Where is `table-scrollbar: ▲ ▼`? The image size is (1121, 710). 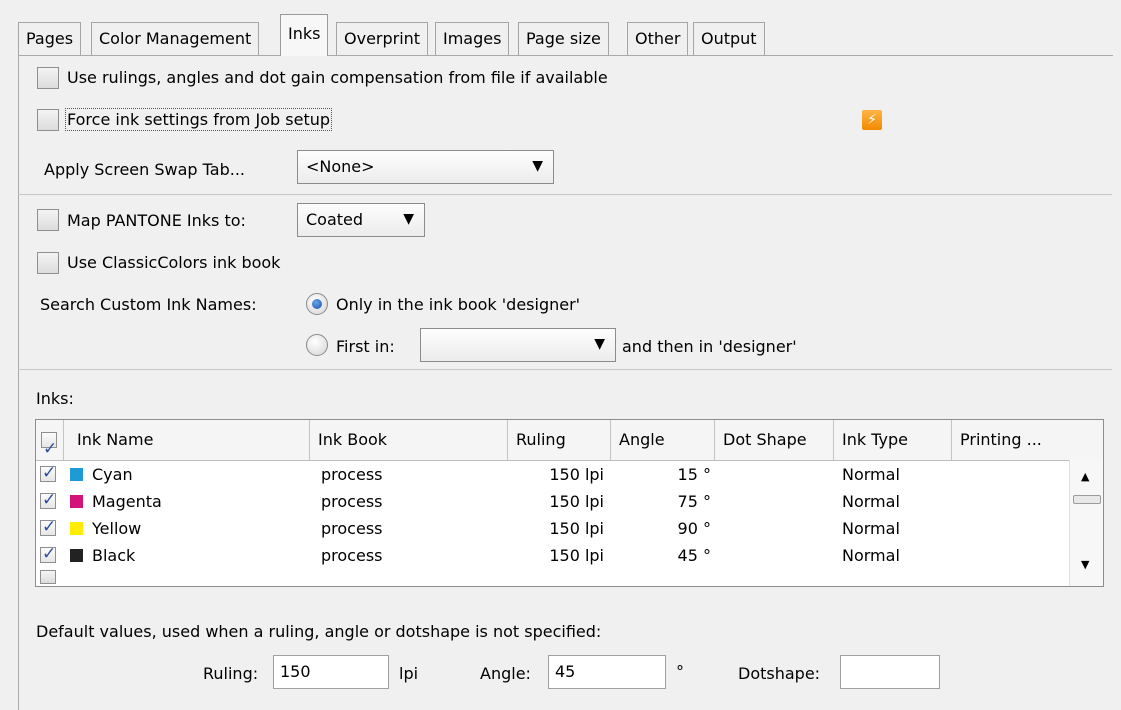 table-scrollbar: ▲ ▼ is located at coordinates (1086, 523).